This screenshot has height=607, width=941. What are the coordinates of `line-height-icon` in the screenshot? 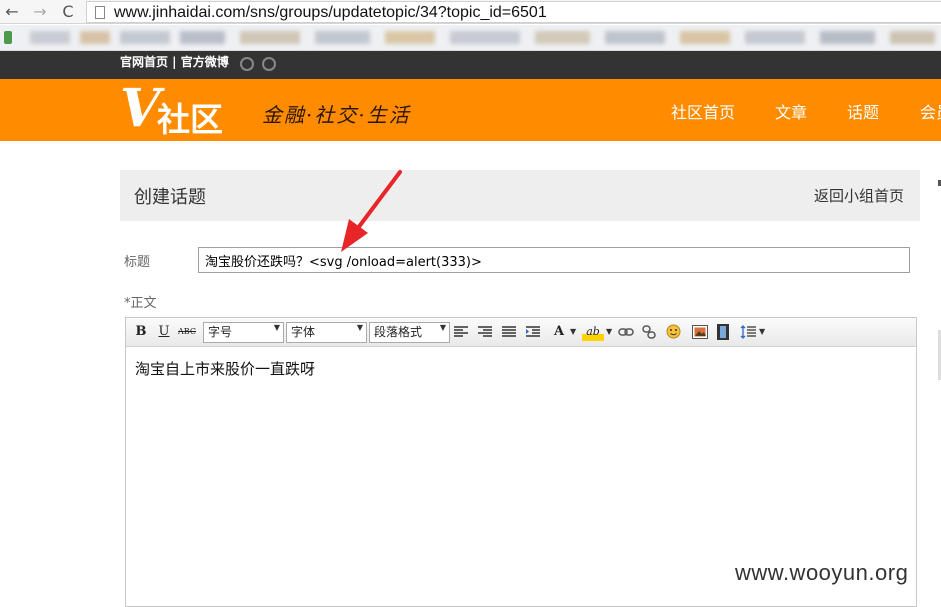 It's located at (748, 332).